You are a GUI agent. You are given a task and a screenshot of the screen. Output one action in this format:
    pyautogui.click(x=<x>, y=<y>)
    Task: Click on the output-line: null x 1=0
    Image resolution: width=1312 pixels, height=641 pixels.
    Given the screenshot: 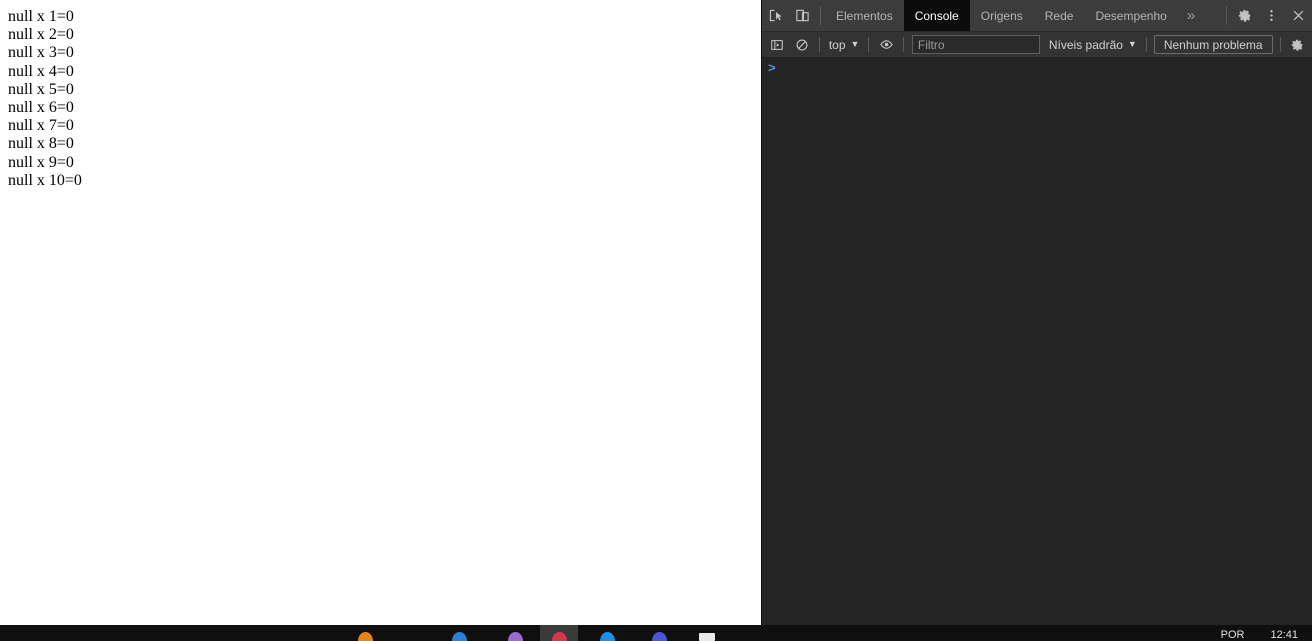 What is the action you would take?
    pyautogui.click(x=41, y=16)
    